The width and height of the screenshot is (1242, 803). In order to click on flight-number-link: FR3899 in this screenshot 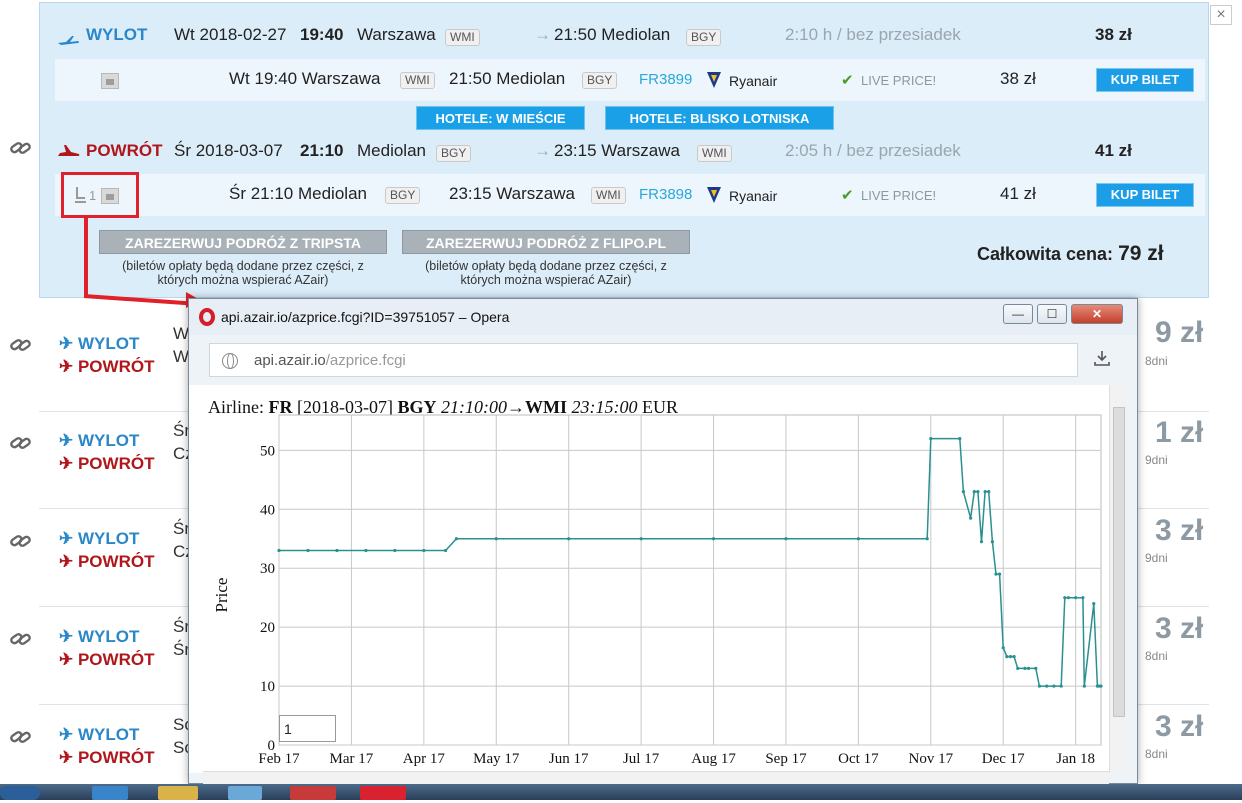, I will do `click(665, 79)`.